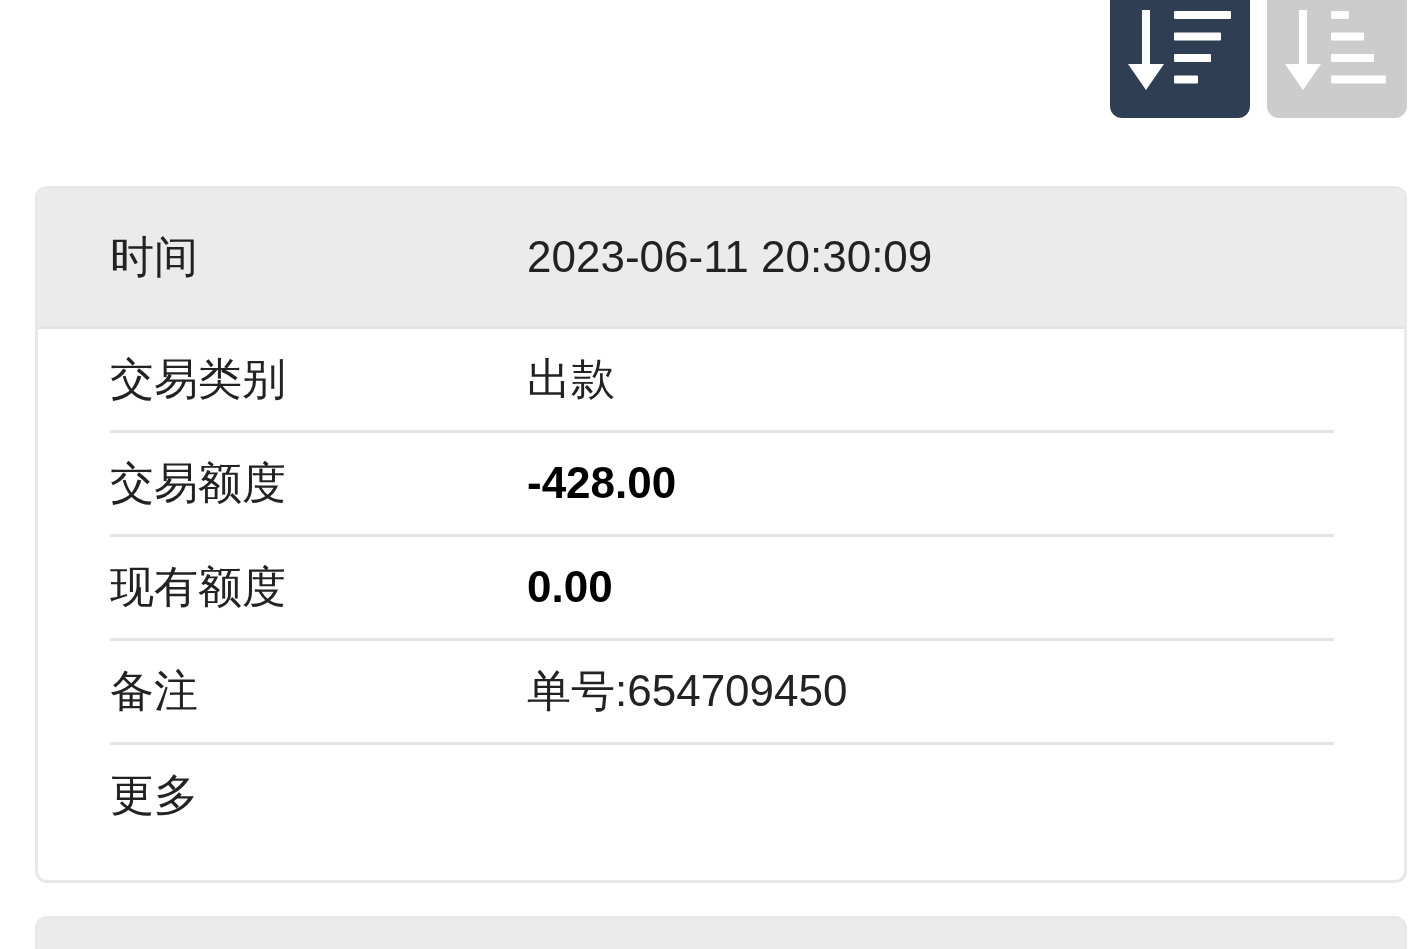 This screenshot has height=949, width=1427. Describe the element at coordinates (198, 483) in the screenshot. I see `field-label: 交易额度` at that location.